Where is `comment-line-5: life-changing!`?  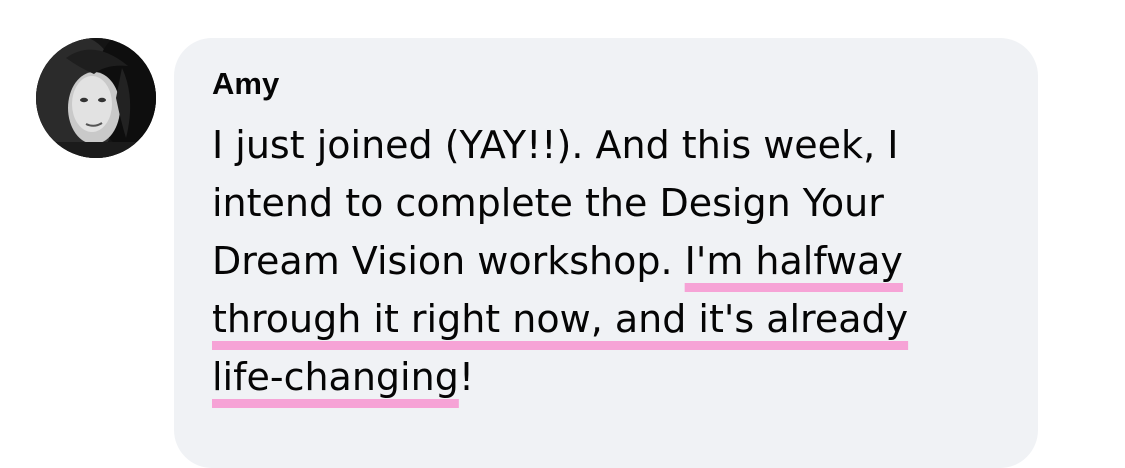 comment-line-5: life-changing! is located at coordinates (612, 377).